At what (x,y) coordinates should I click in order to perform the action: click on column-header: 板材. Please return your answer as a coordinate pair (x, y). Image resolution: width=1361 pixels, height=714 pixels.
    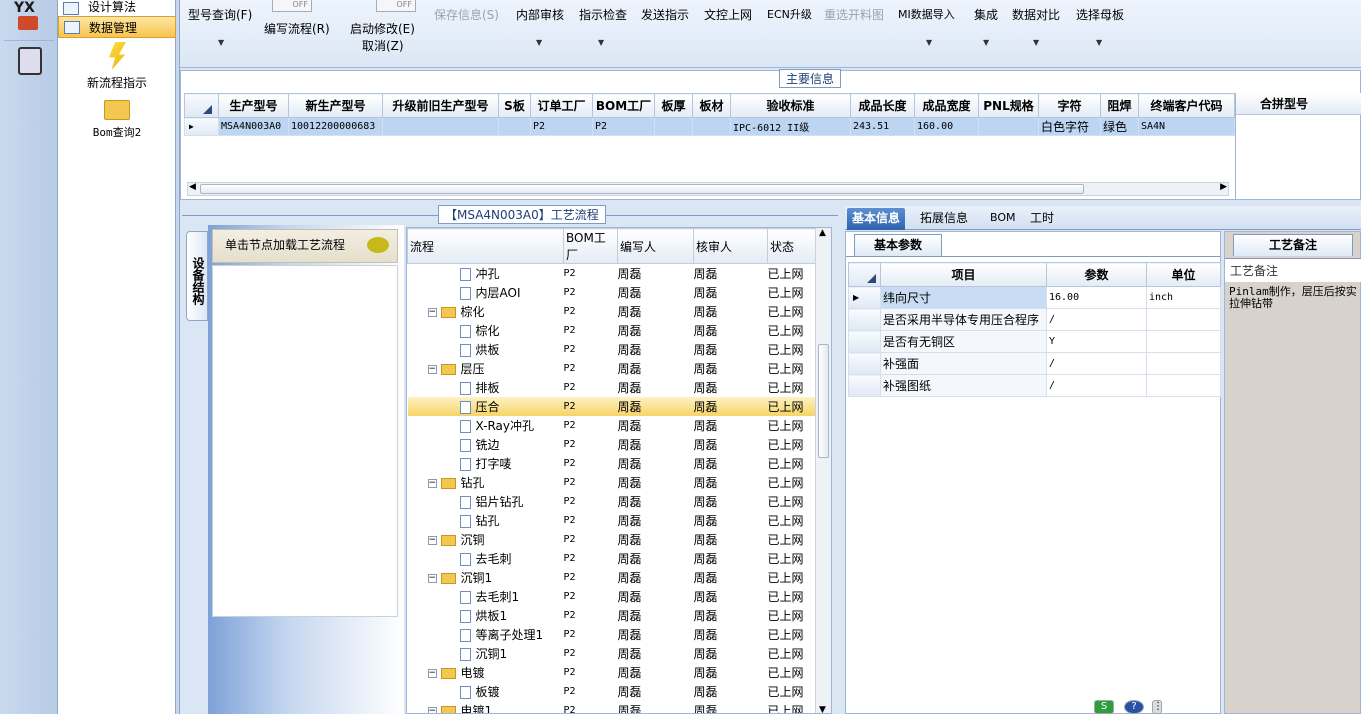
    Looking at the image, I should click on (711, 105).